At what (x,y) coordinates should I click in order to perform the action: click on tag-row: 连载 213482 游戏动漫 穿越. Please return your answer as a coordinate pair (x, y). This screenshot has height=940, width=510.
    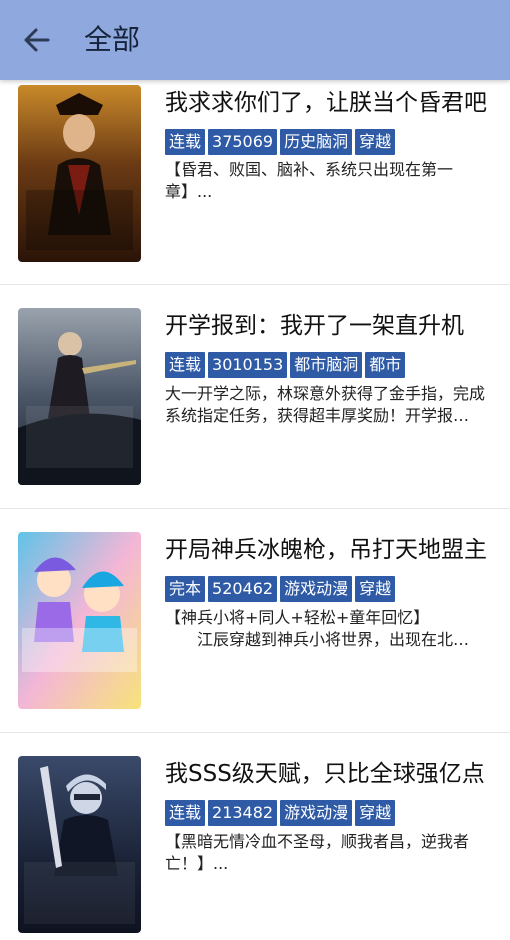
    Looking at the image, I should click on (280, 813).